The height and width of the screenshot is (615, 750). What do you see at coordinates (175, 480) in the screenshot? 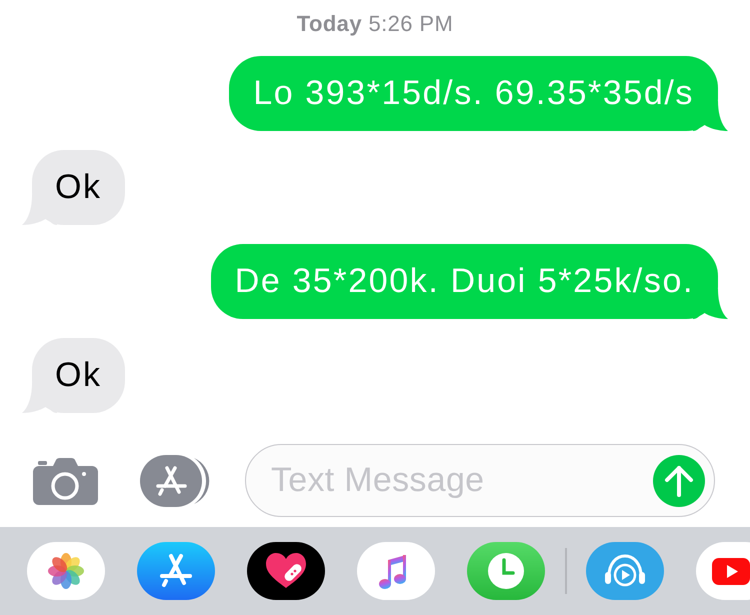
I see `letter-a-icon` at bounding box center [175, 480].